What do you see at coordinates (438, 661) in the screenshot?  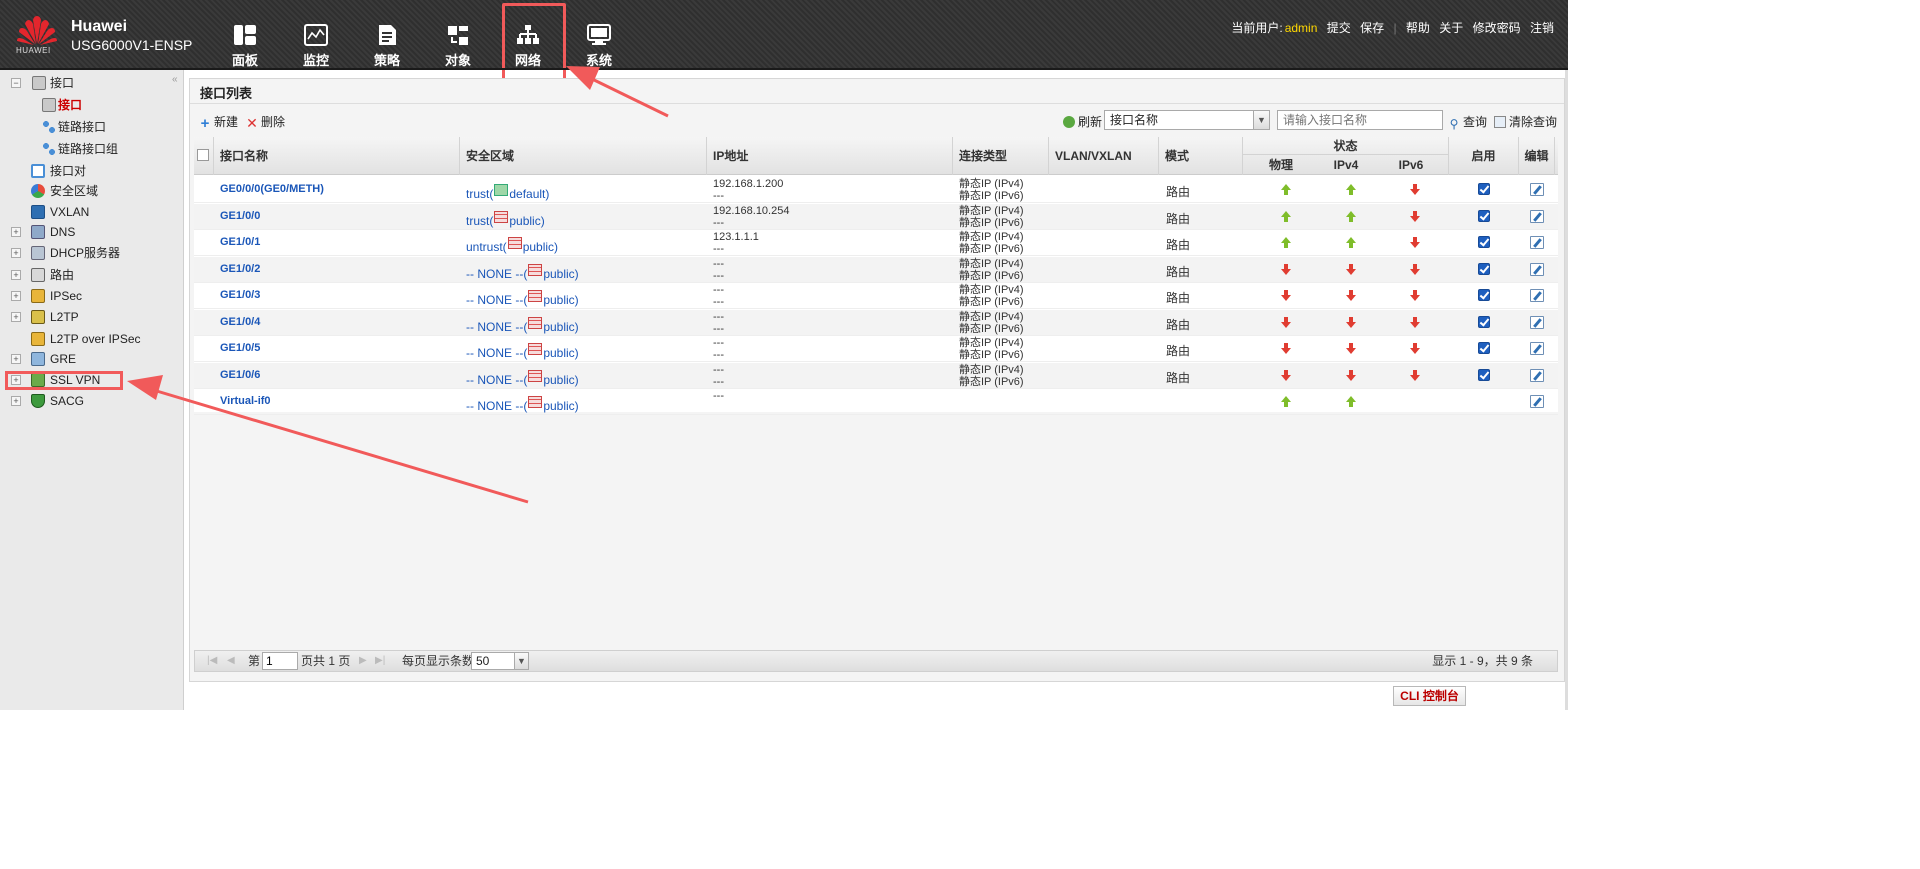 I see `per-page-label: 每页显示条数` at bounding box center [438, 661].